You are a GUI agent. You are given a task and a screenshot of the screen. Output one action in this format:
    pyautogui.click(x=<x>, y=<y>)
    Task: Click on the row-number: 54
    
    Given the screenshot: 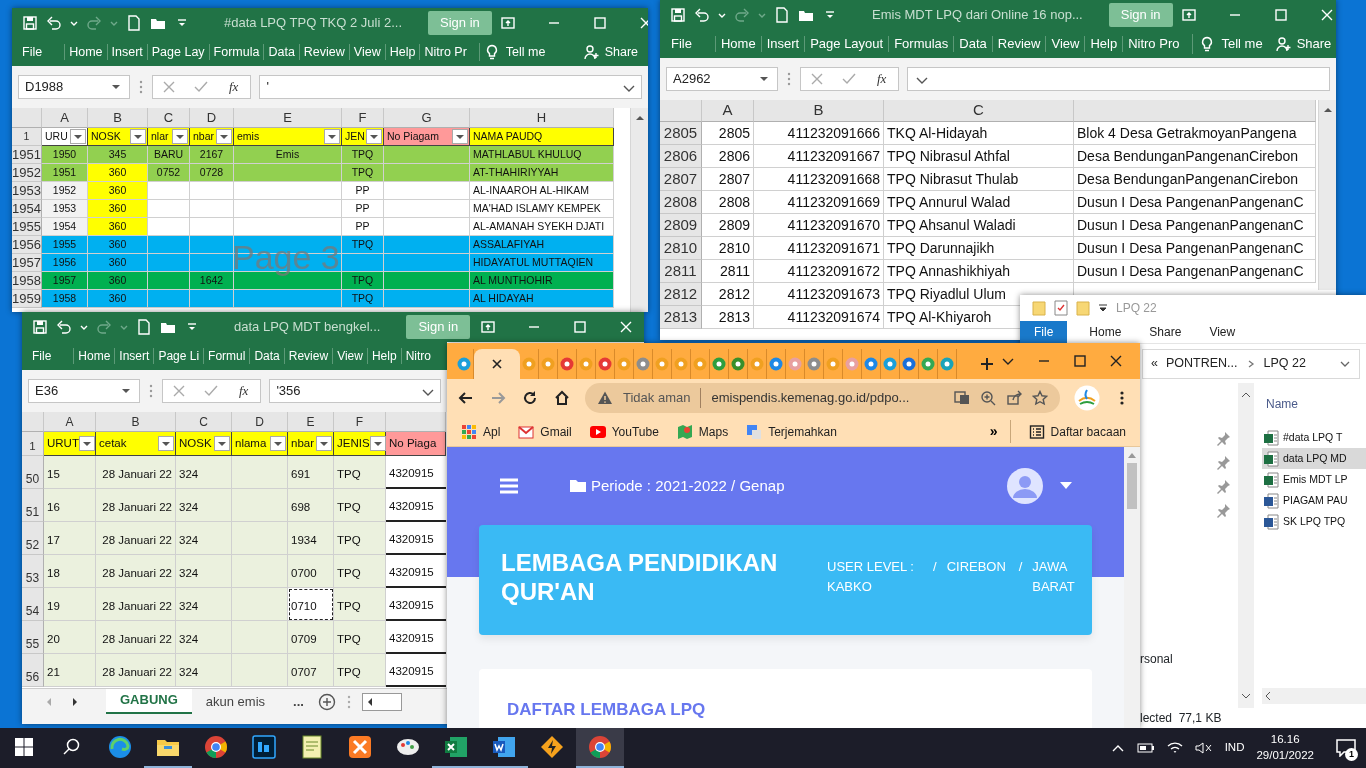 What is the action you would take?
    pyautogui.click(x=33, y=604)
    